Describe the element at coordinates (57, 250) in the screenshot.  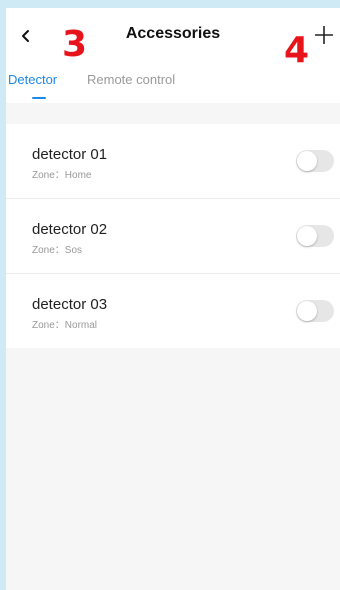
I see `detector-zone: Zone：Sos` at that location.